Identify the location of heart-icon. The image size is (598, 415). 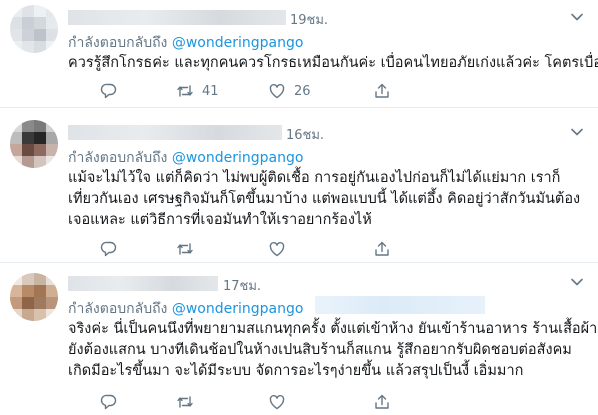
(277, 249).